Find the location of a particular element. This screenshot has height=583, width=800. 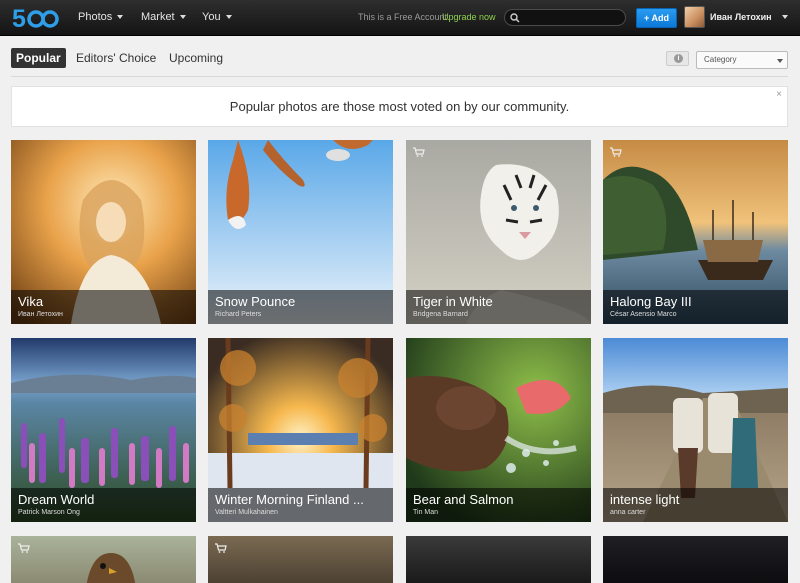

photo-caption: intense light anna carter is located at coordinates (695, 505).